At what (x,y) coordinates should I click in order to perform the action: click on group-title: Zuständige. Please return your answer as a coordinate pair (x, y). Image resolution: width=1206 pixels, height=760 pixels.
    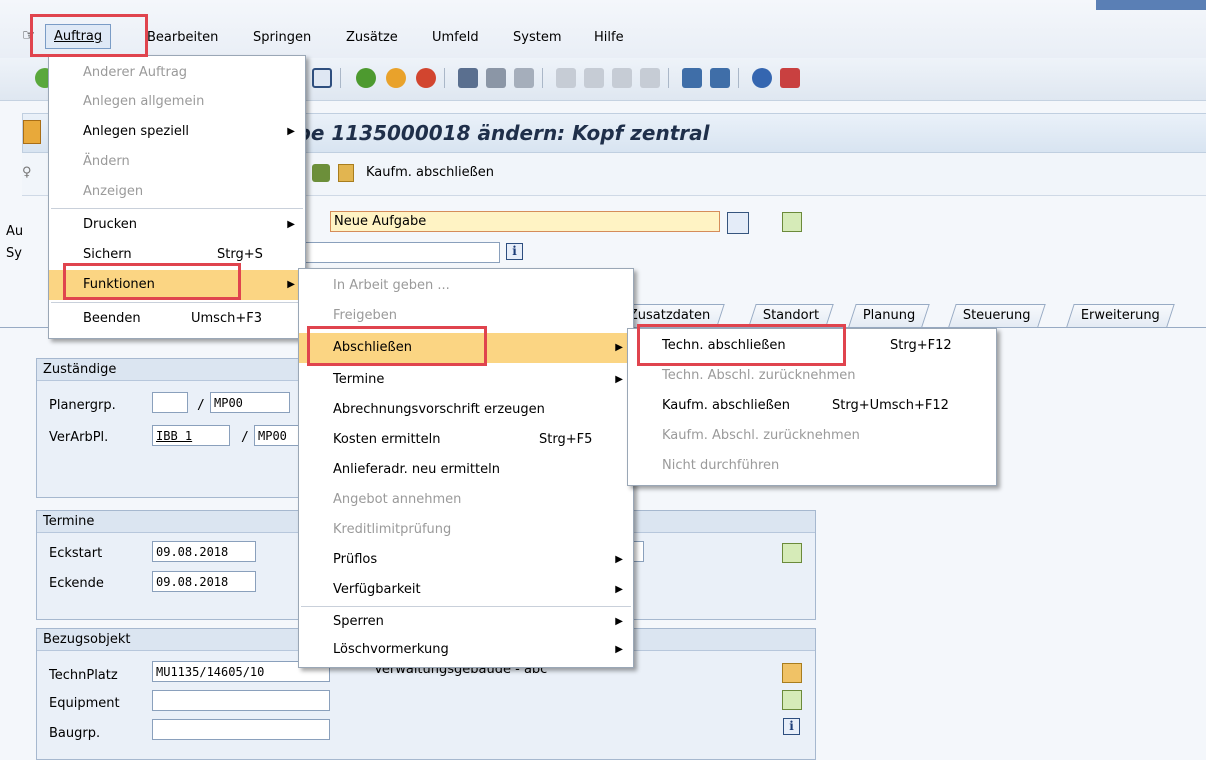
    Looking at the image, I should click on (187, 370).